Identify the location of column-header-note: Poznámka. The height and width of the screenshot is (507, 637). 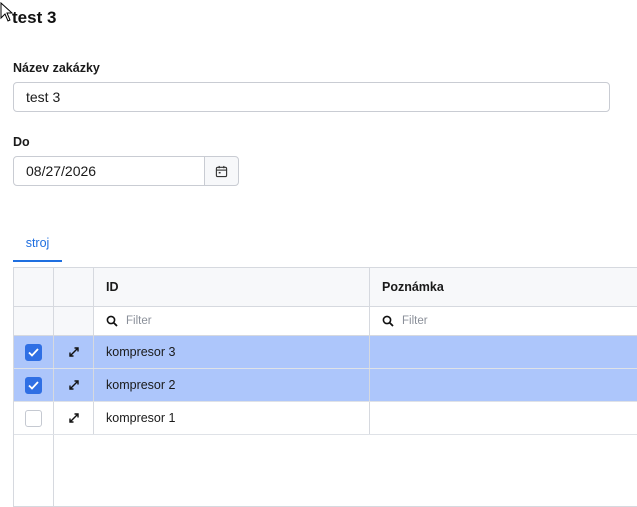
(503, 287).